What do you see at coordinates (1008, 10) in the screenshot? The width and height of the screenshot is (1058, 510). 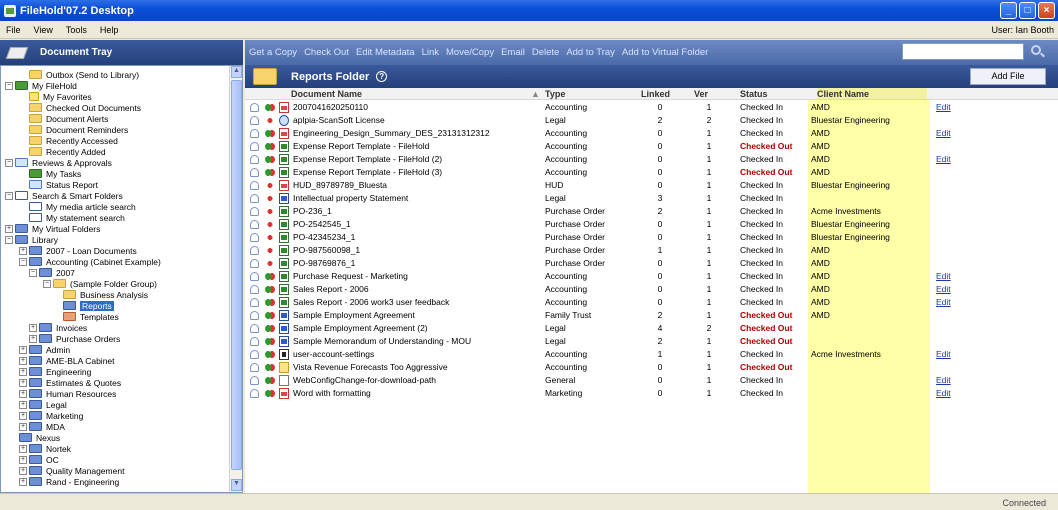 I see `minimize-button: _` at bounding box center [1008, 10].